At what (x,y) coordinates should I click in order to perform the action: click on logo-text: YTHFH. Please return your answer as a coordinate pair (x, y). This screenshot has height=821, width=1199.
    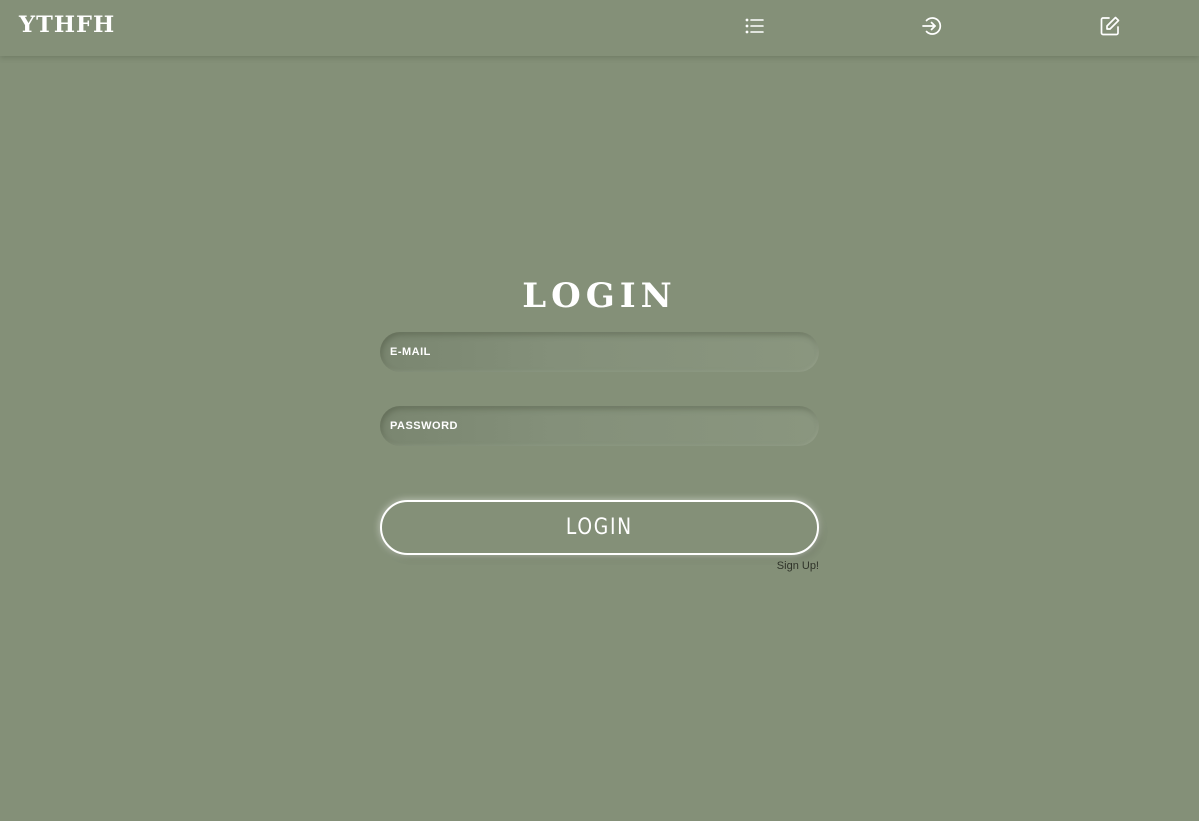
    Looking at the image, I should click on (67, 25).